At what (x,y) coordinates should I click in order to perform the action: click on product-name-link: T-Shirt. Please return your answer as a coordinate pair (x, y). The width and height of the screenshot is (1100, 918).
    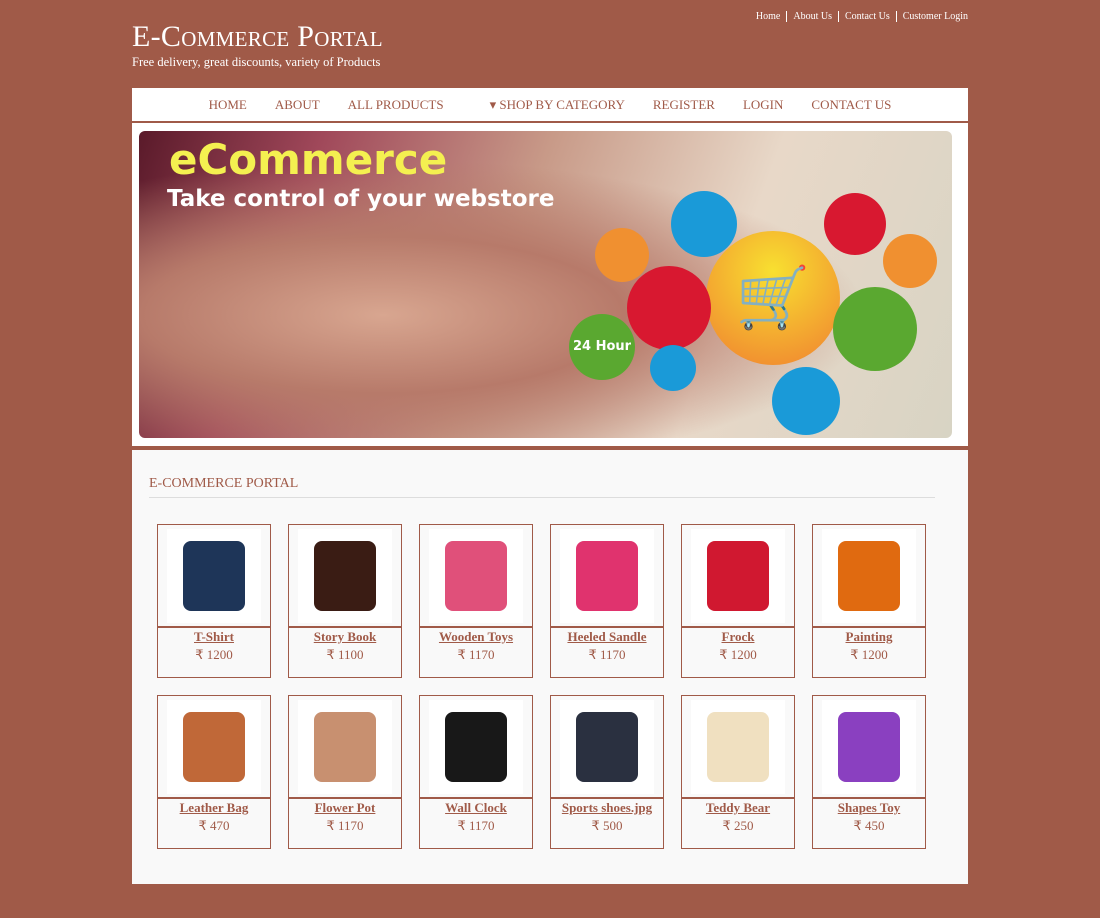
    Looking at the image, I should click on (214, 637).